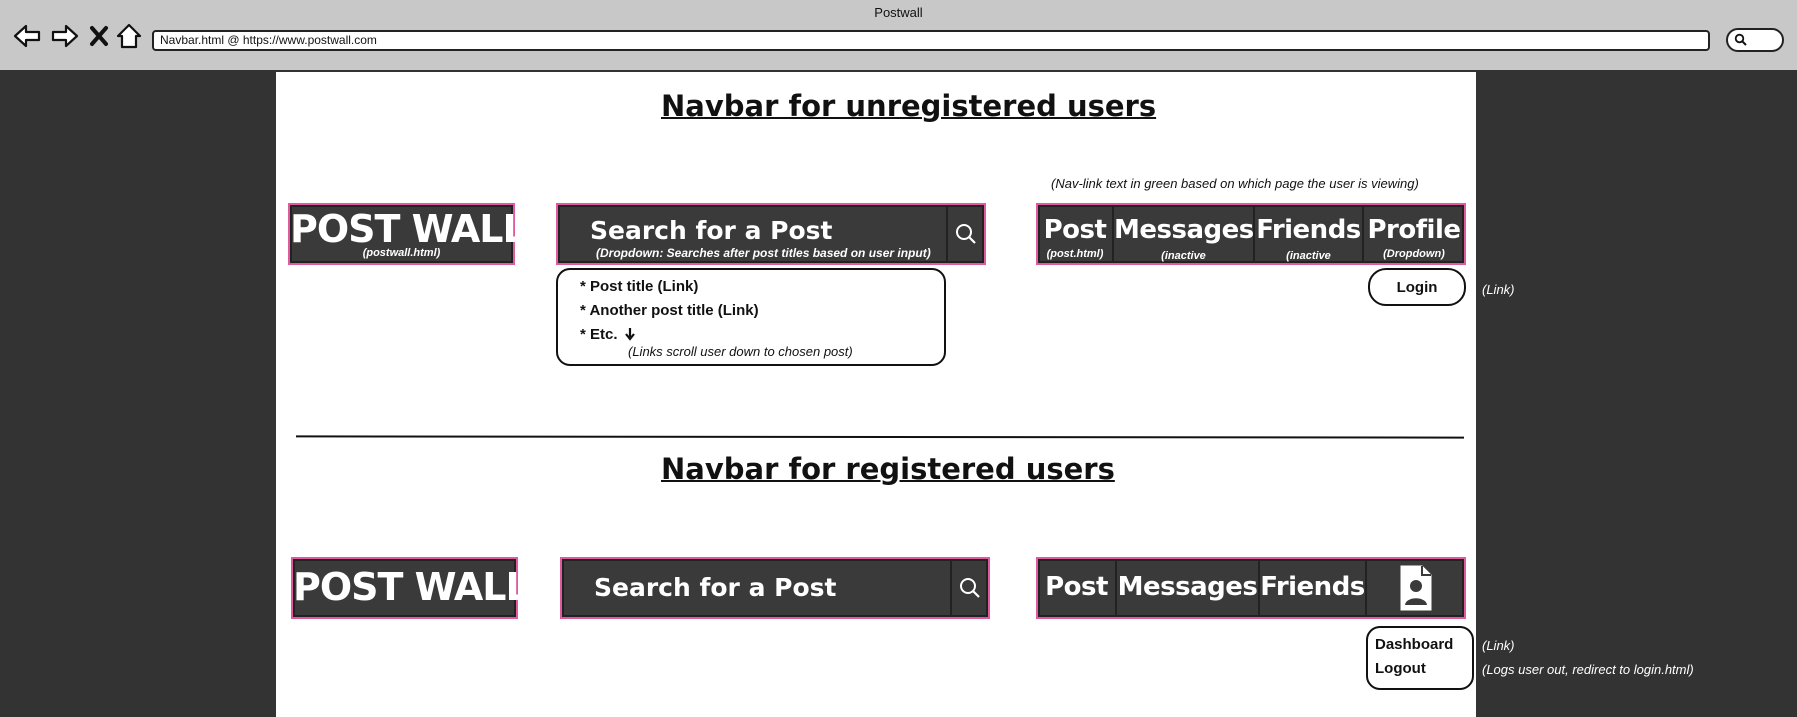 This screenshot has height=717, width=1797. What do you see at coordinates (1414, 230) in the screenshot?
I see `nav-link-label: Profile` at bounding box center [1414, 230].